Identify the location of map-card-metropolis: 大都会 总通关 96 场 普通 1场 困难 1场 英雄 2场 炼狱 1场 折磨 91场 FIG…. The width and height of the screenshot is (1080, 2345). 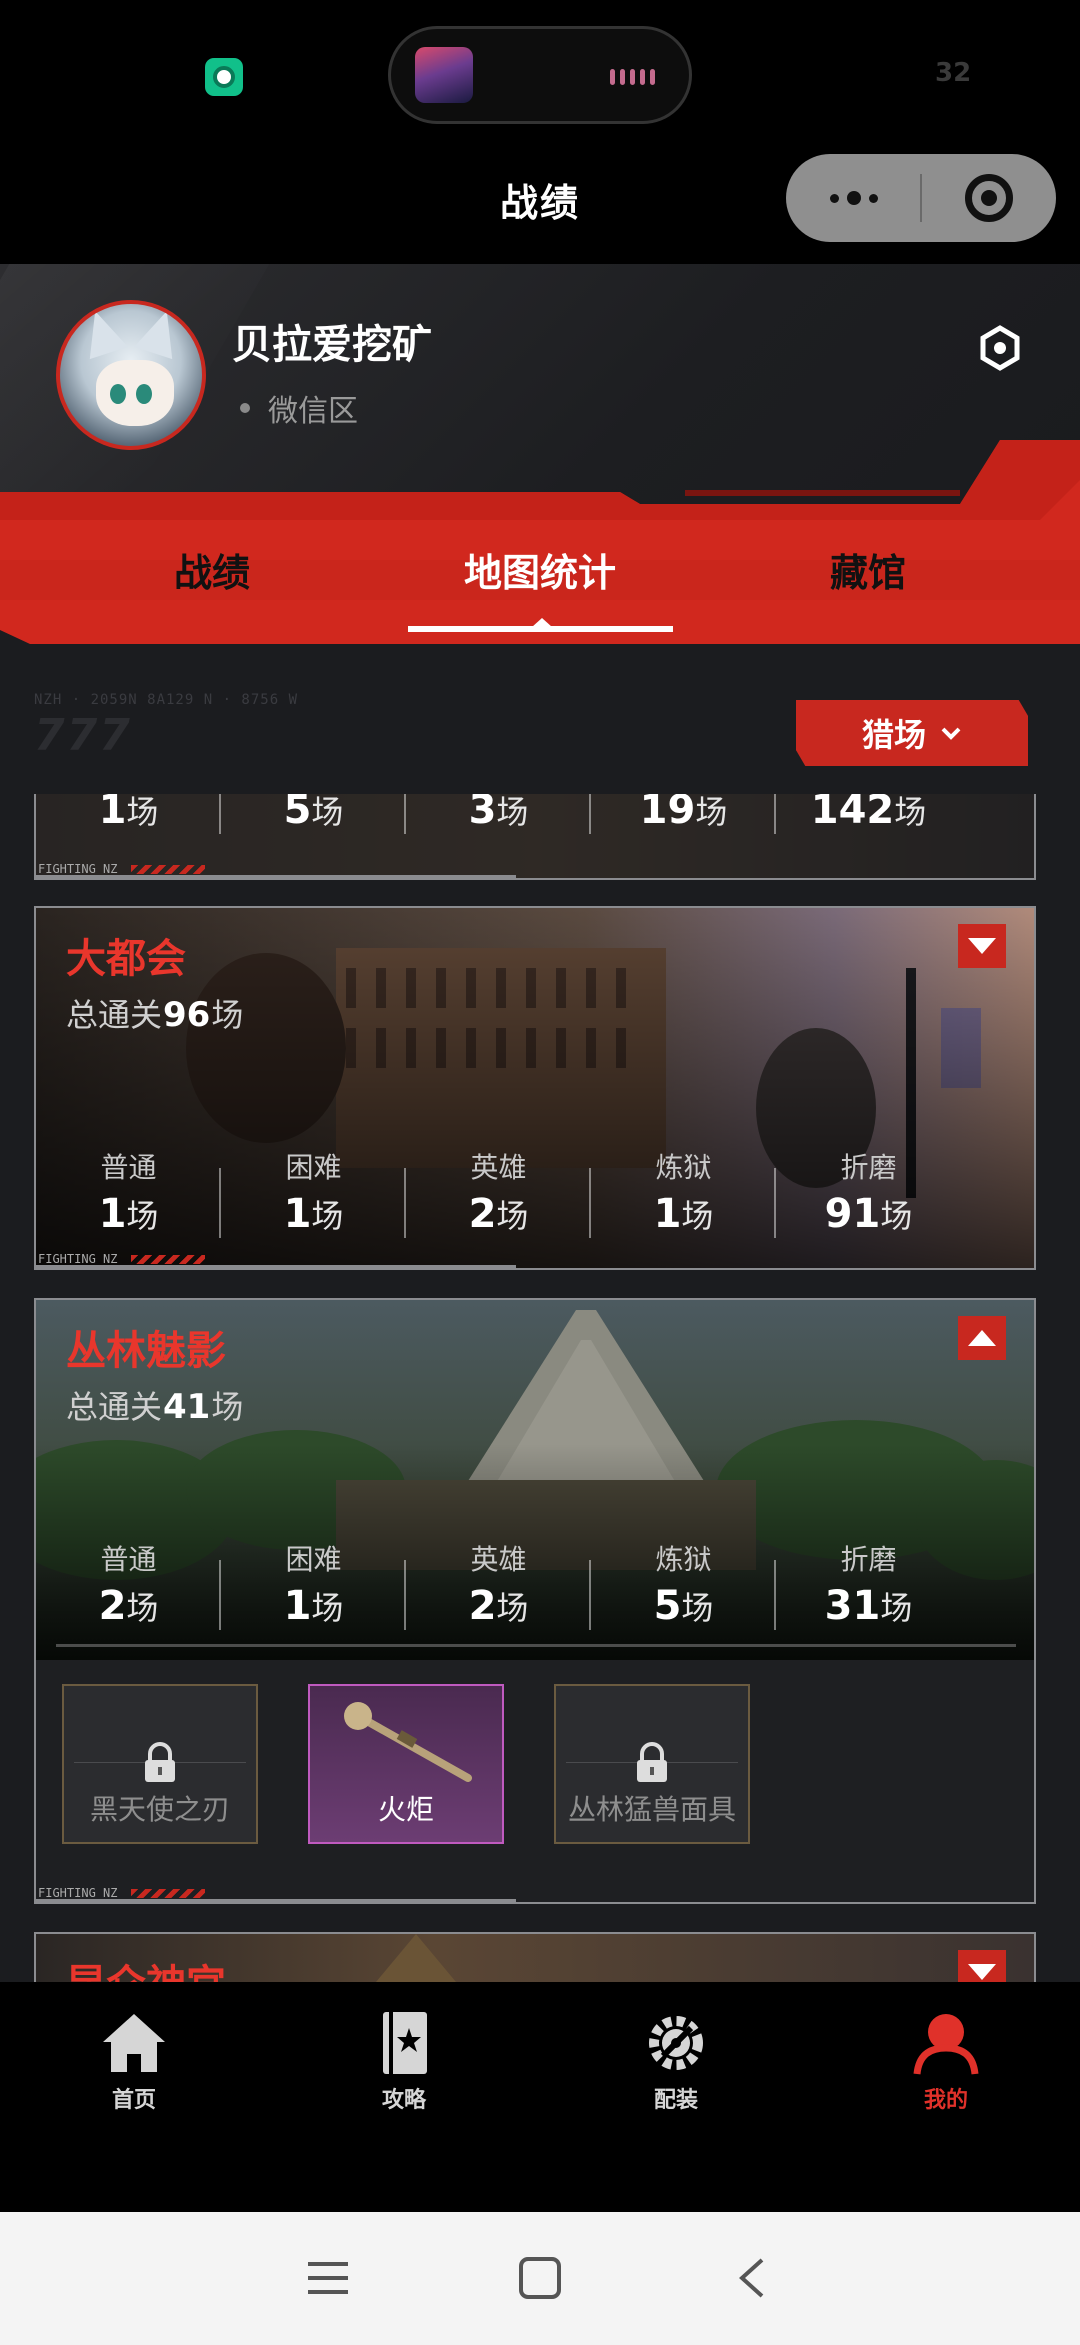
(535, 1088).